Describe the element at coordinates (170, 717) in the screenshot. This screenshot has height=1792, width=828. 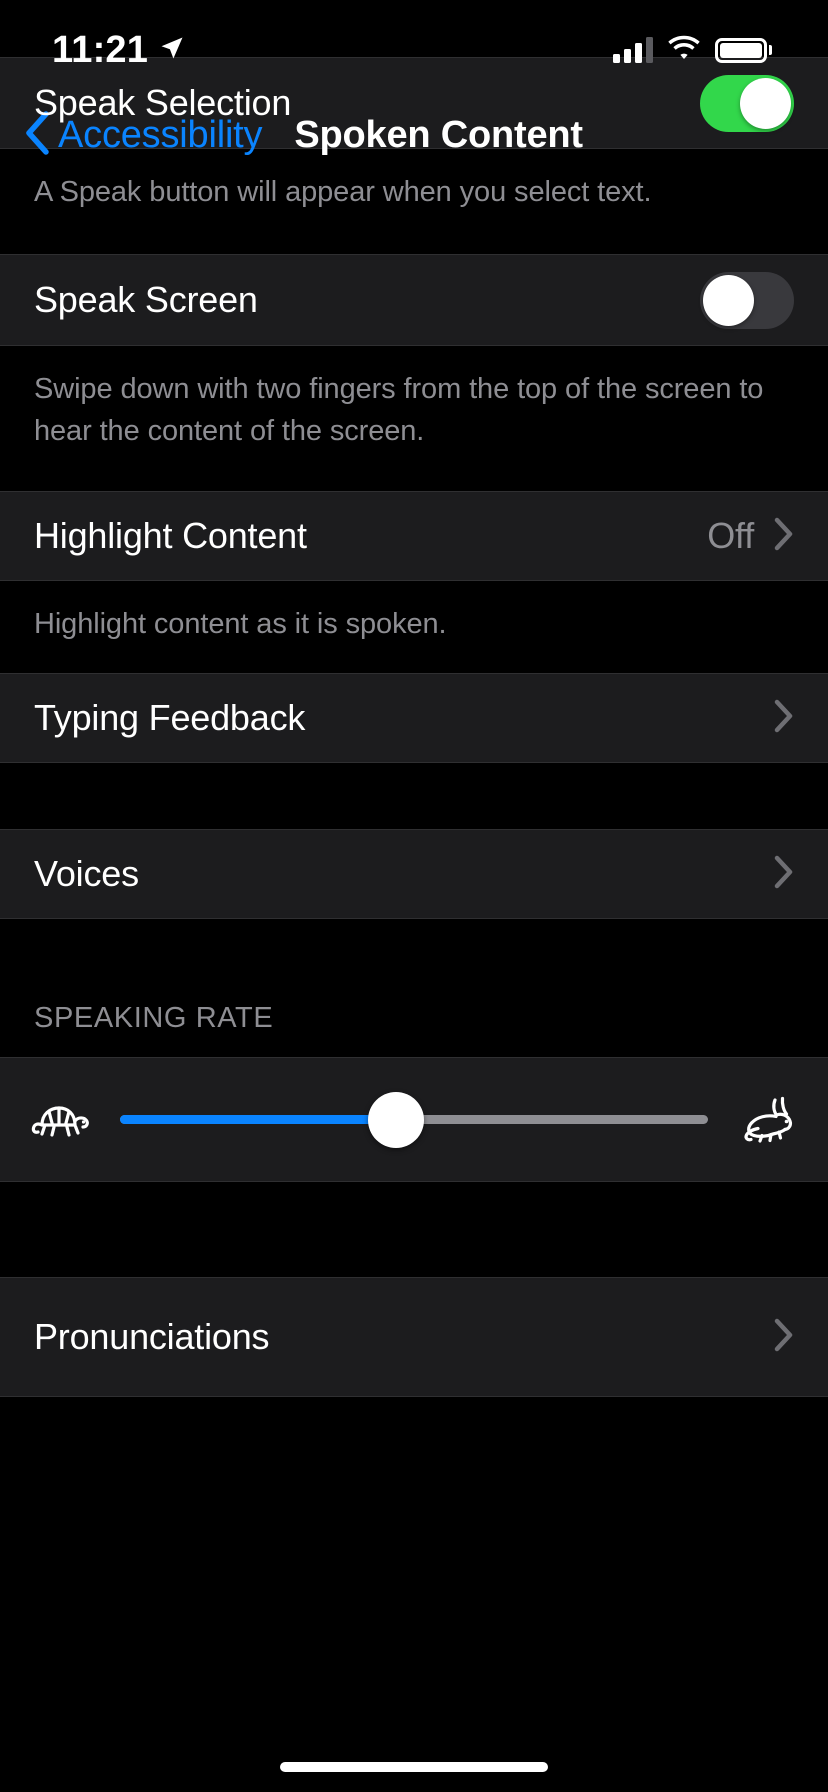
I see `typing-feedback-label: Typing Feedback` at that location.